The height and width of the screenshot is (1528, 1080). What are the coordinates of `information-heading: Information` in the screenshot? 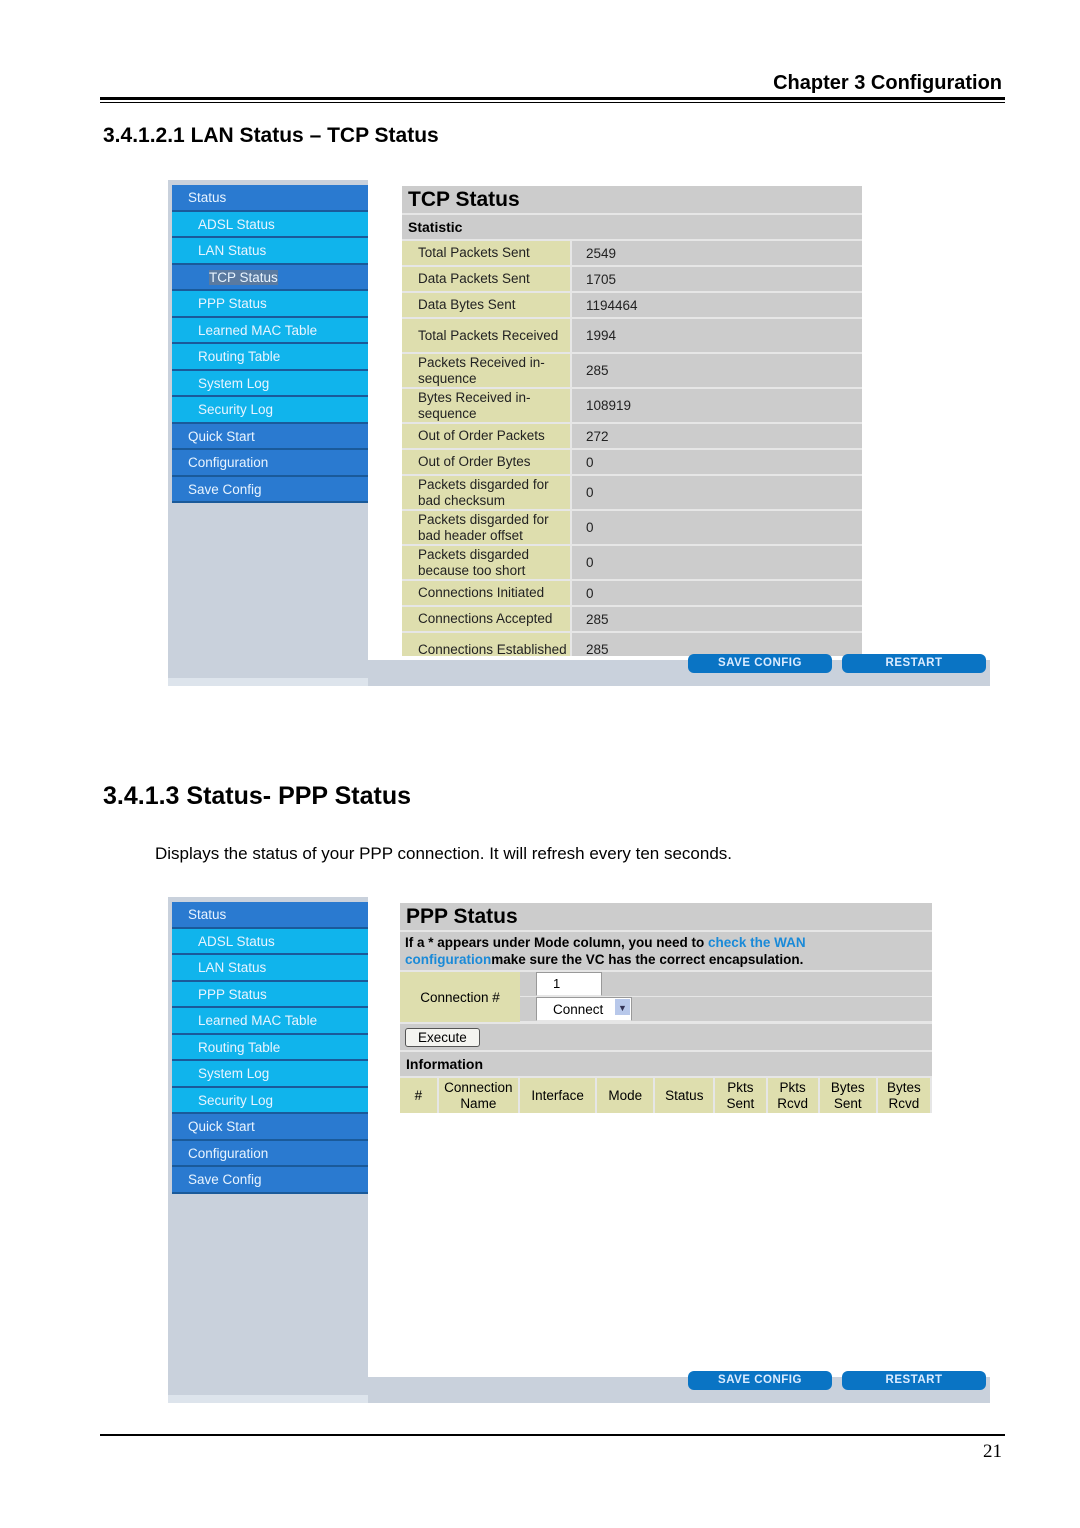 It's located at (666, 1065).